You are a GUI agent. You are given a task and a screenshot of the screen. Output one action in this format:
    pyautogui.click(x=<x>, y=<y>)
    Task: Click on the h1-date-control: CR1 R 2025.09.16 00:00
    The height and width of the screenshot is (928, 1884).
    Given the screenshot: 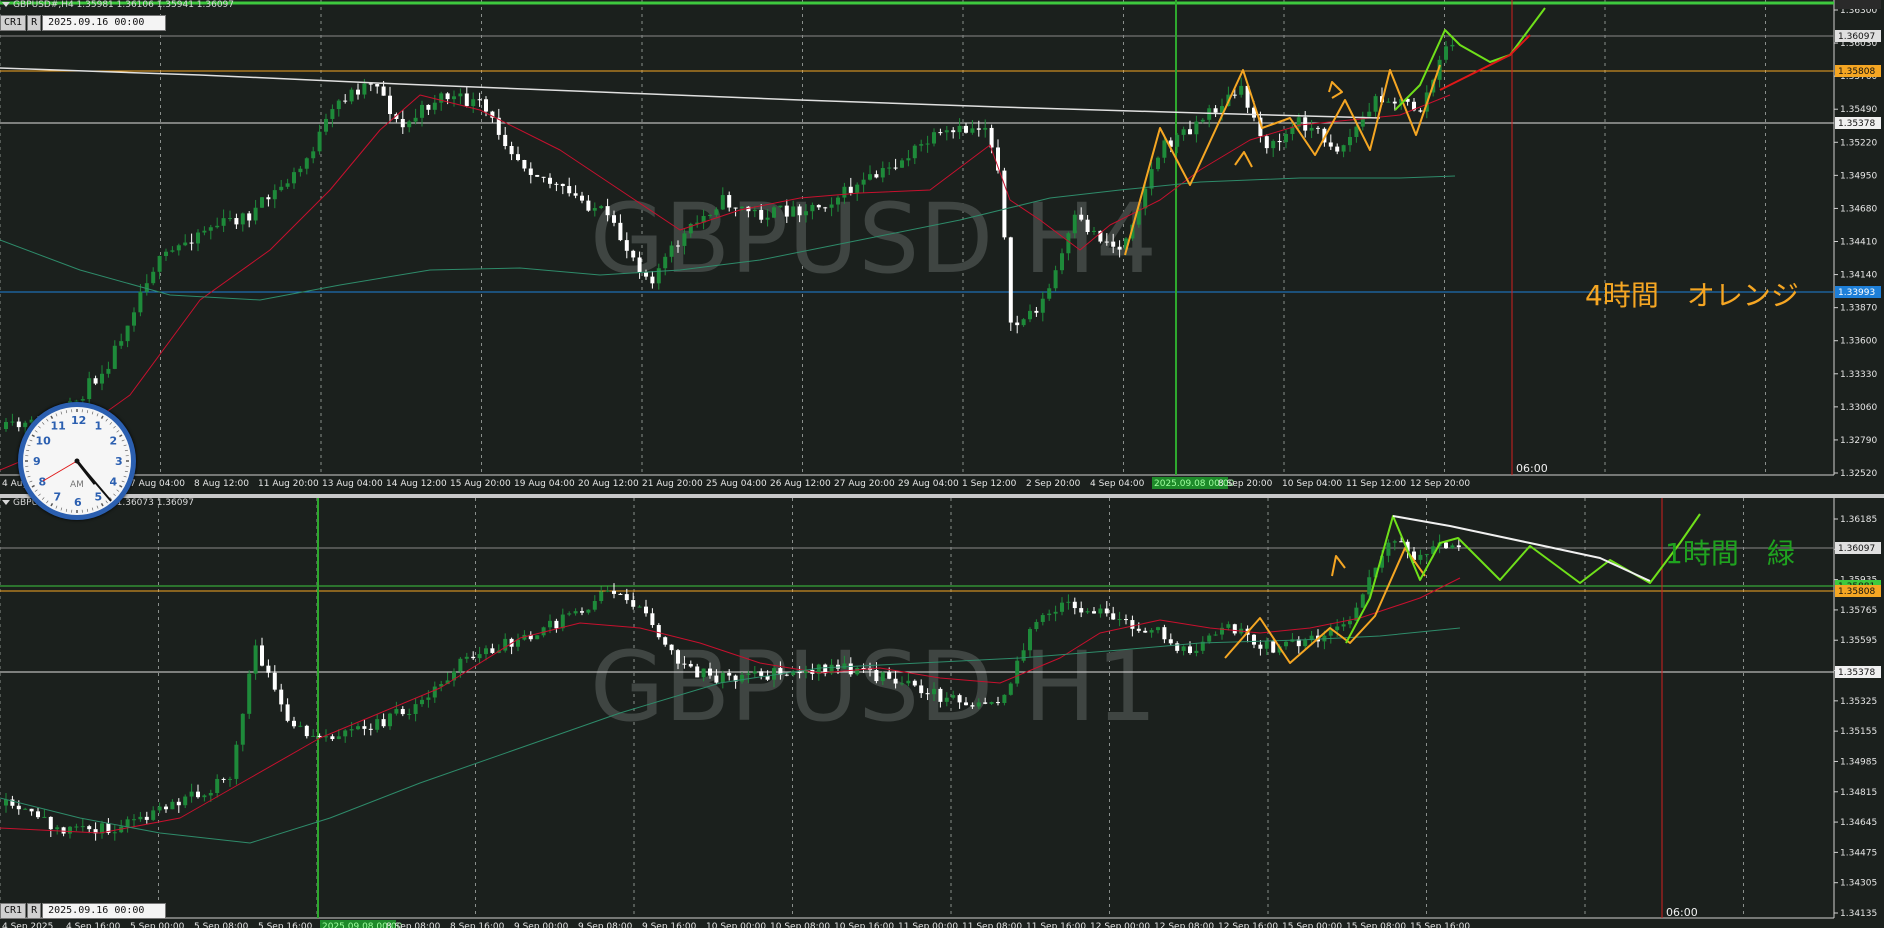 What is the action you would take?
    pyautogui.click(x=83, y=911)
    